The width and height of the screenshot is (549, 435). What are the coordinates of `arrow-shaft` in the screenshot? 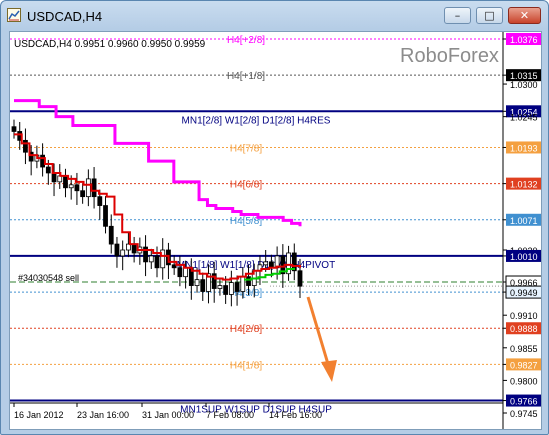 It's located at (318, 330).